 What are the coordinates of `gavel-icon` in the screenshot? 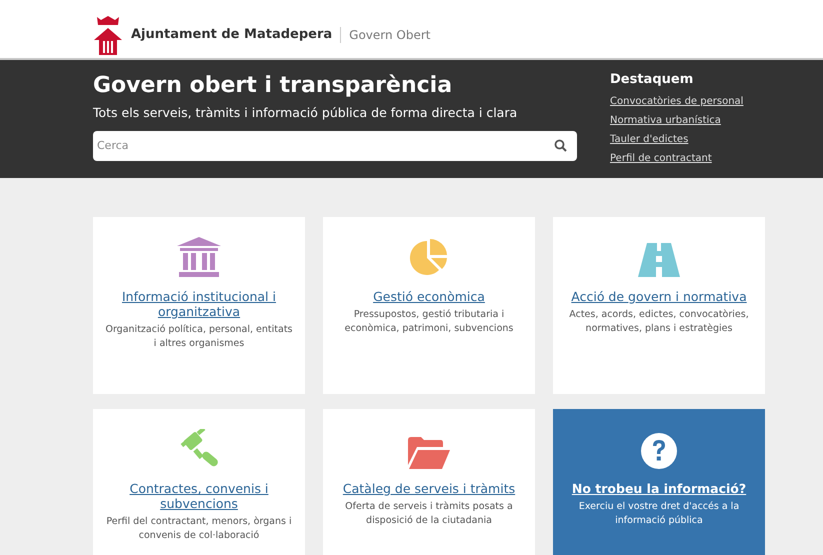 It's located at (199, 449).